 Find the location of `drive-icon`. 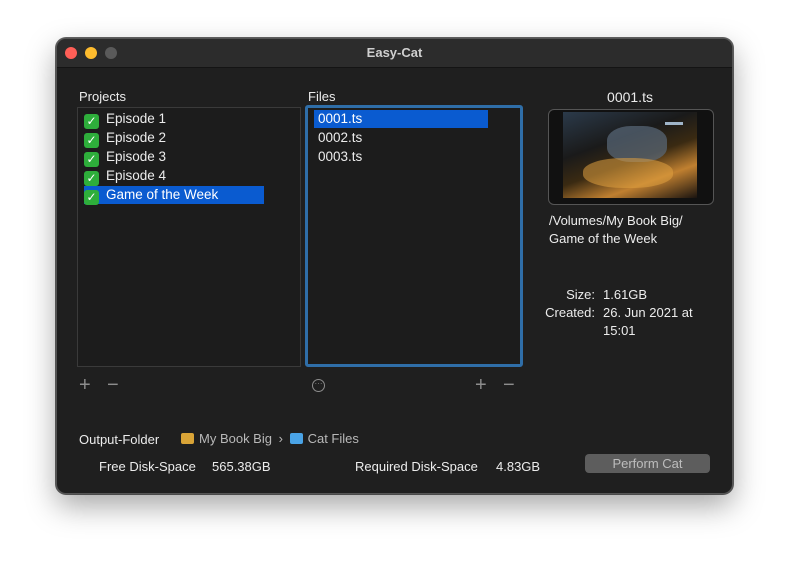

drive-icon is located at coordinates (187, 438).